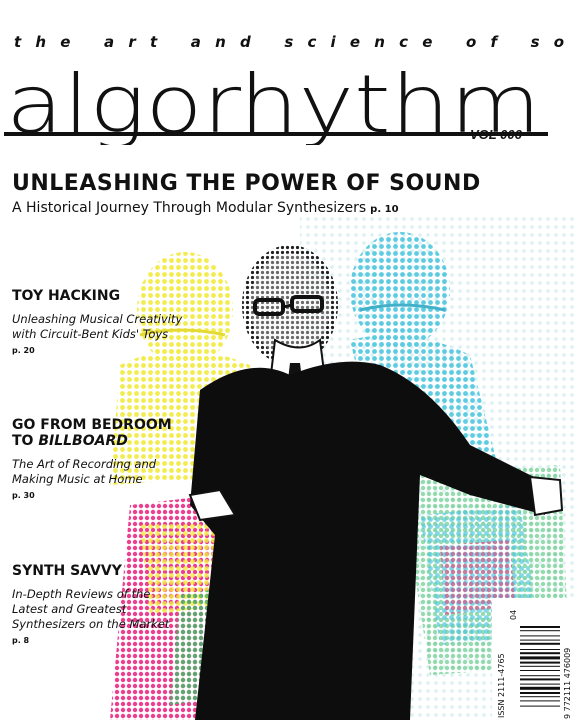  I want to click on story-title: SYNTH SAVVY, so click(67, 571).